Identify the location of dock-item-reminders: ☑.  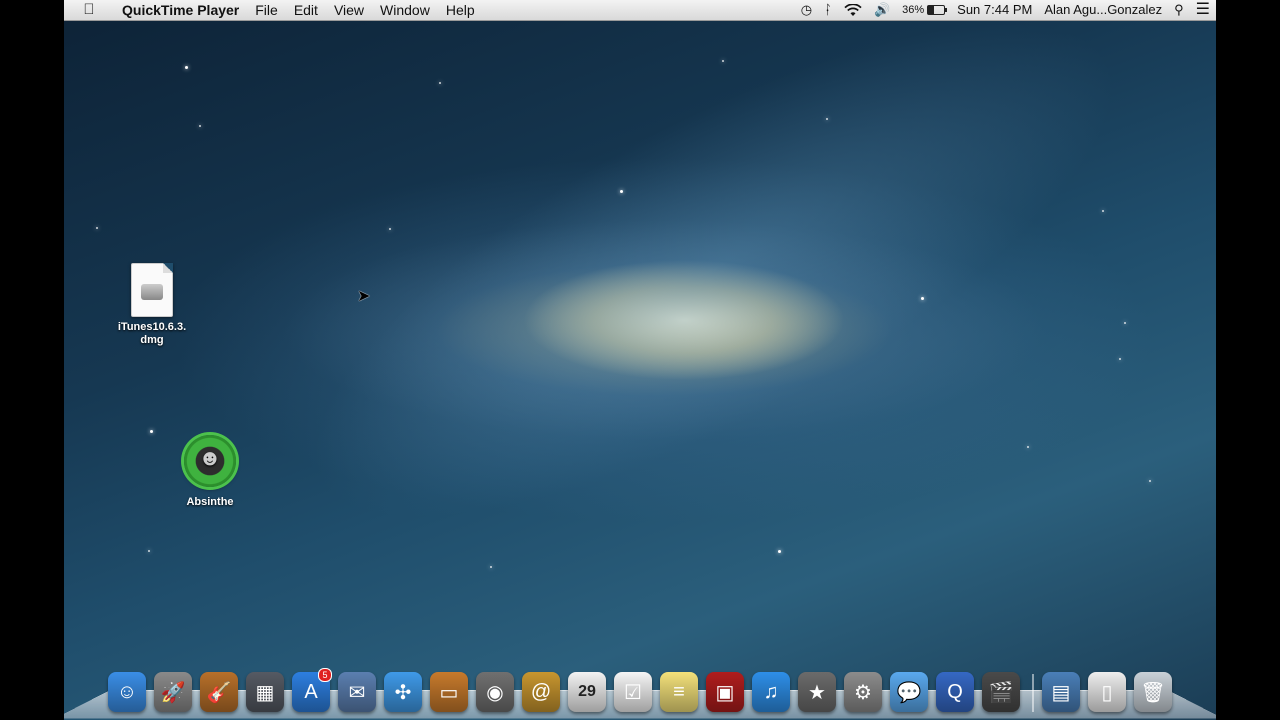
(633, 692).